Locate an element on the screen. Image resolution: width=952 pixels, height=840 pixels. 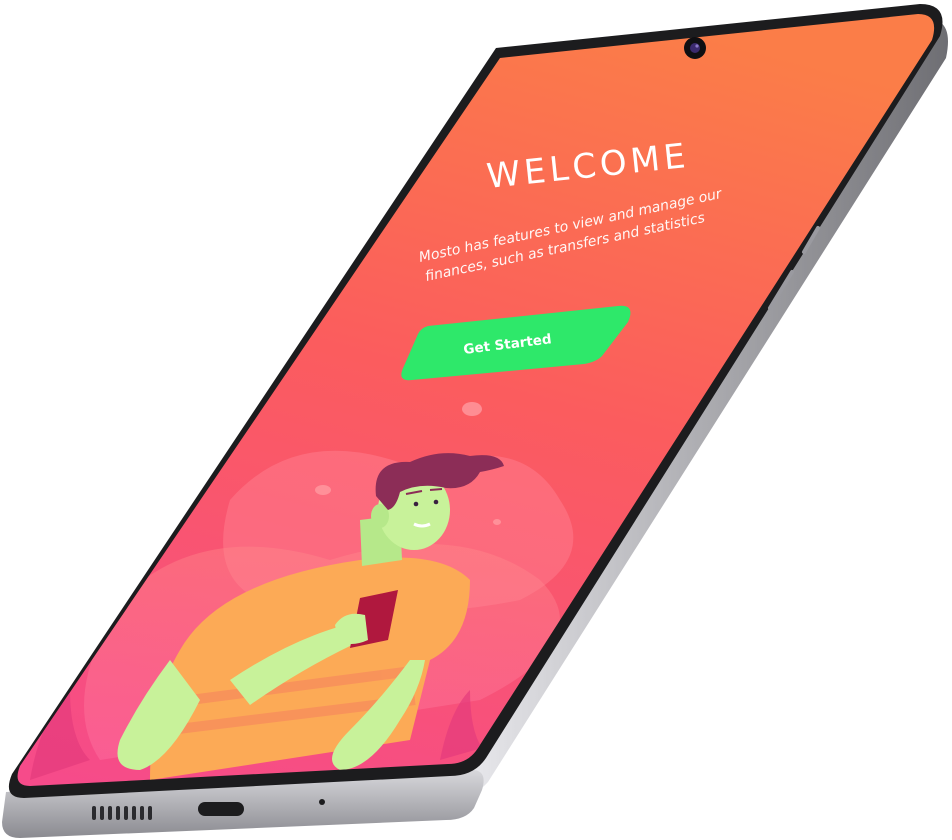
usb-c-port-icon is located at coordinates (221, 809).